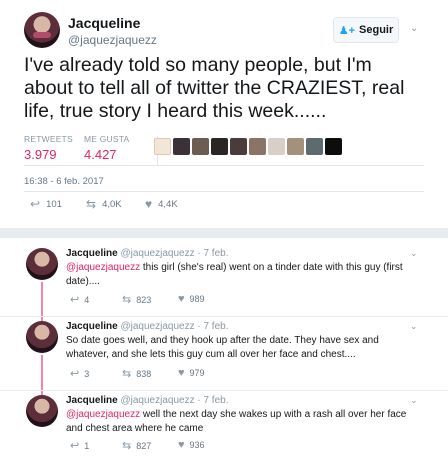 The height and width of the screenshot is (460, 448). I want to click on retweet-button: ⇆ 4,0K, so click(104, 204).